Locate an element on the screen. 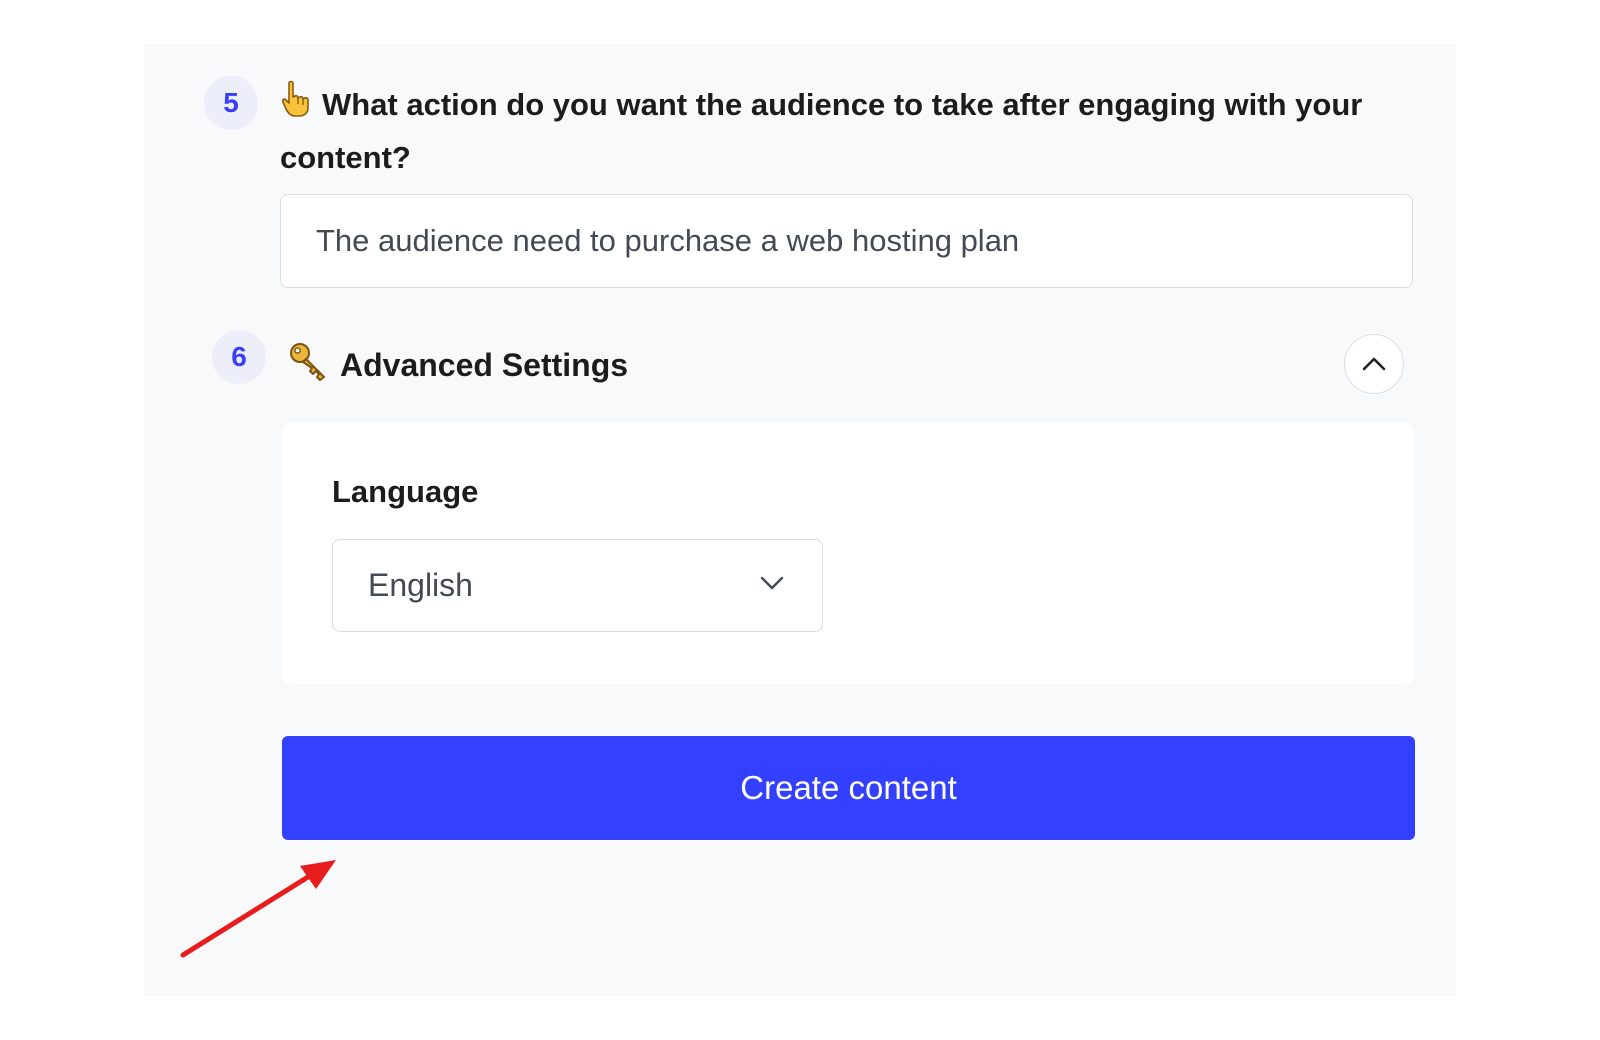 This screenshot has width=1600, height=1040. chevron-down-icon is located at coordinates (772, 583).